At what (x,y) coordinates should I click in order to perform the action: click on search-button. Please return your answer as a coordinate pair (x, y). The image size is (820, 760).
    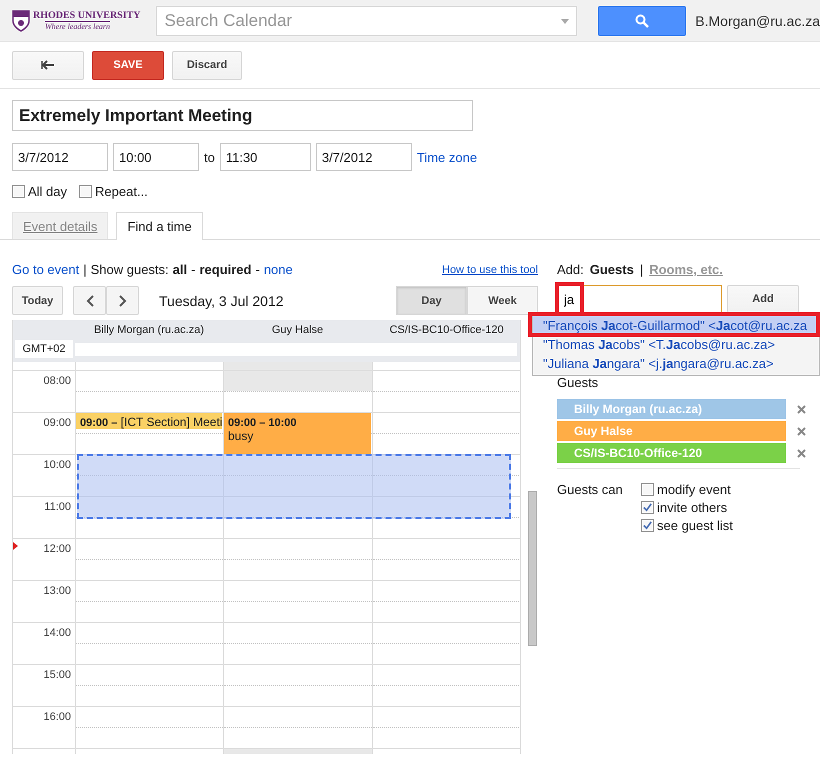
    Looking at the image, I should click on (642, 21).